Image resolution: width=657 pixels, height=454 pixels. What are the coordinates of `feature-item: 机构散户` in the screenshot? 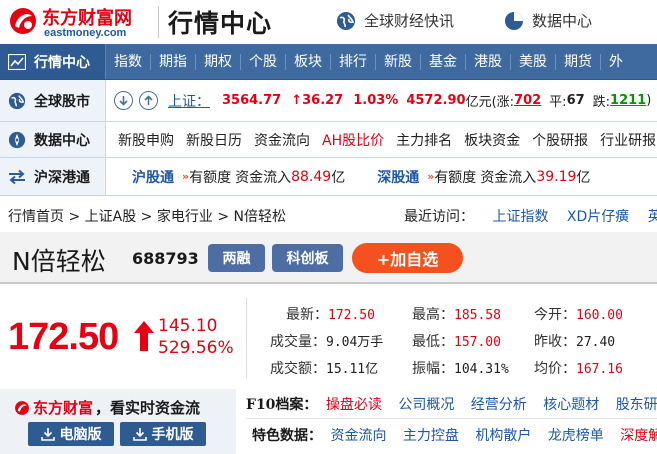 It's located at (503, 436).